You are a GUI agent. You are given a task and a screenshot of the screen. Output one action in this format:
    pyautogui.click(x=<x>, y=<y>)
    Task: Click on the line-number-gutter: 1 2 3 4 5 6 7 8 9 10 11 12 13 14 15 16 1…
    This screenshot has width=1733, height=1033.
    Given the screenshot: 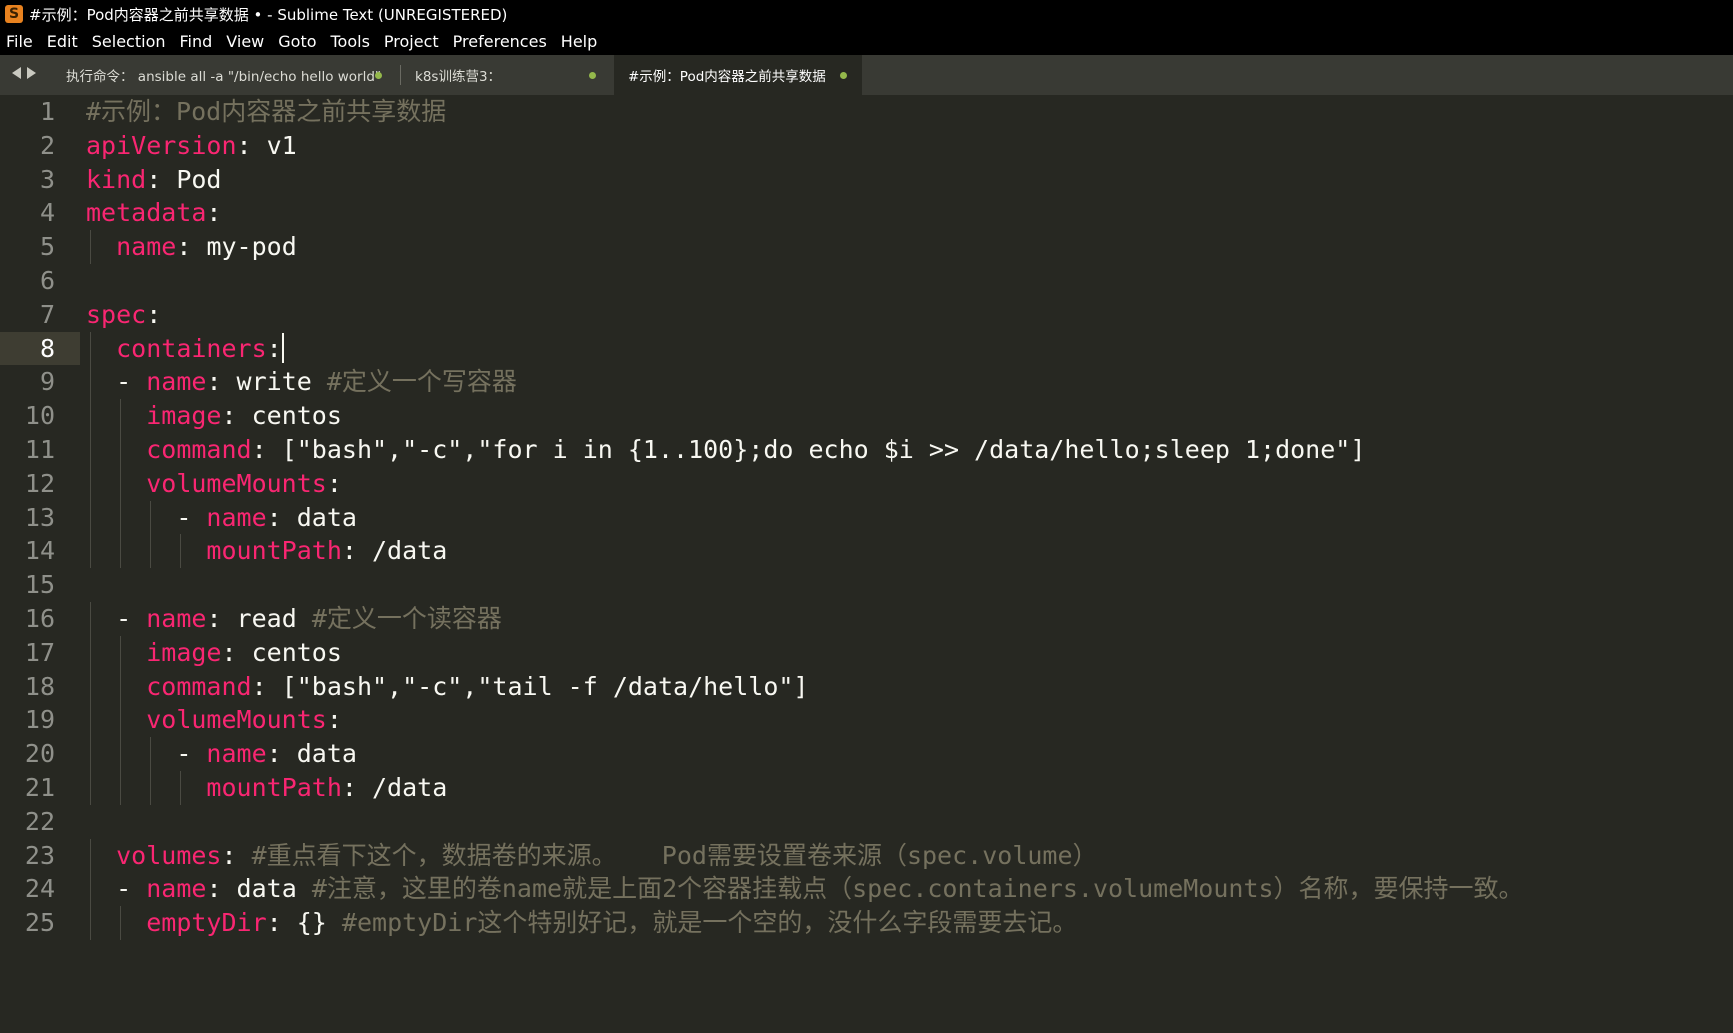 What is the action you would take?
    pyautogui.click(x=40, y=517)
    